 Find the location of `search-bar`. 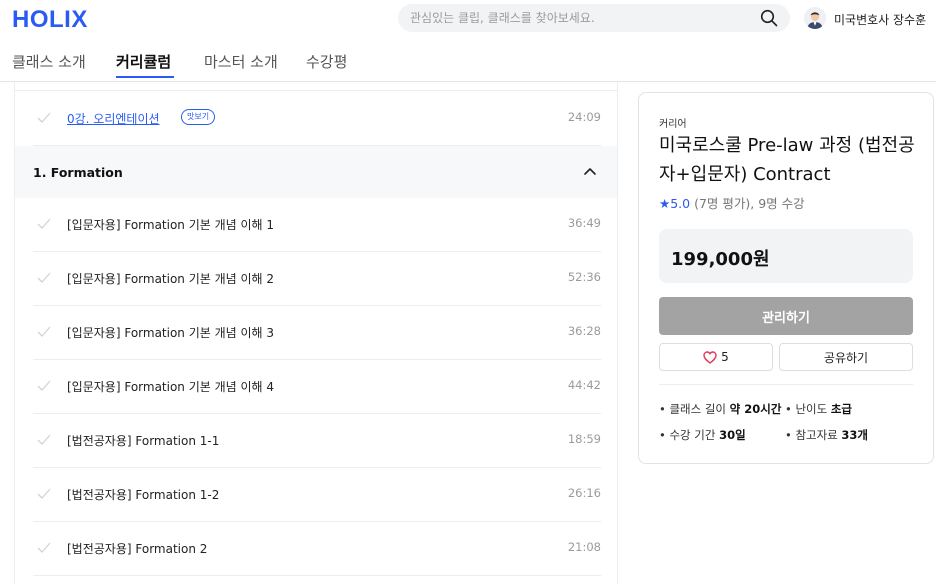

search-bar is located at coordinates (594, 18).